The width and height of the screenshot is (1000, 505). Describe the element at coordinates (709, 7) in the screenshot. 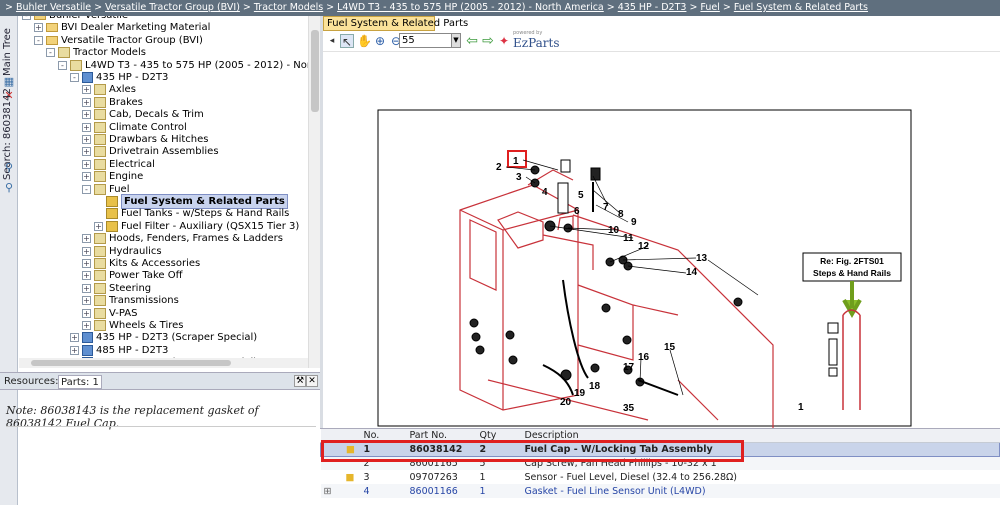

I see `breadcrumb-link: Fuel` at that location.